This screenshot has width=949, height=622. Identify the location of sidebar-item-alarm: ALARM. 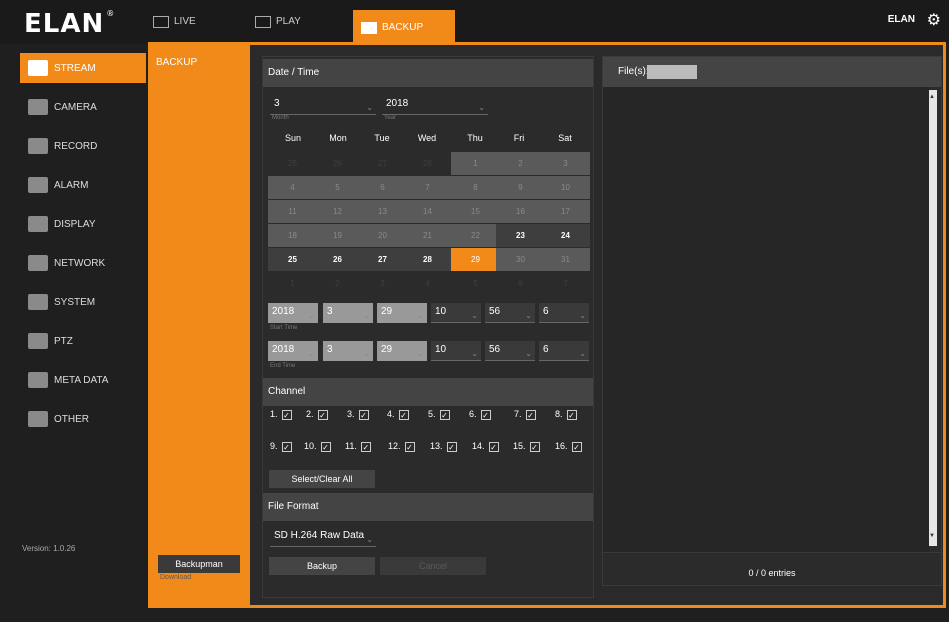
(83, 185).